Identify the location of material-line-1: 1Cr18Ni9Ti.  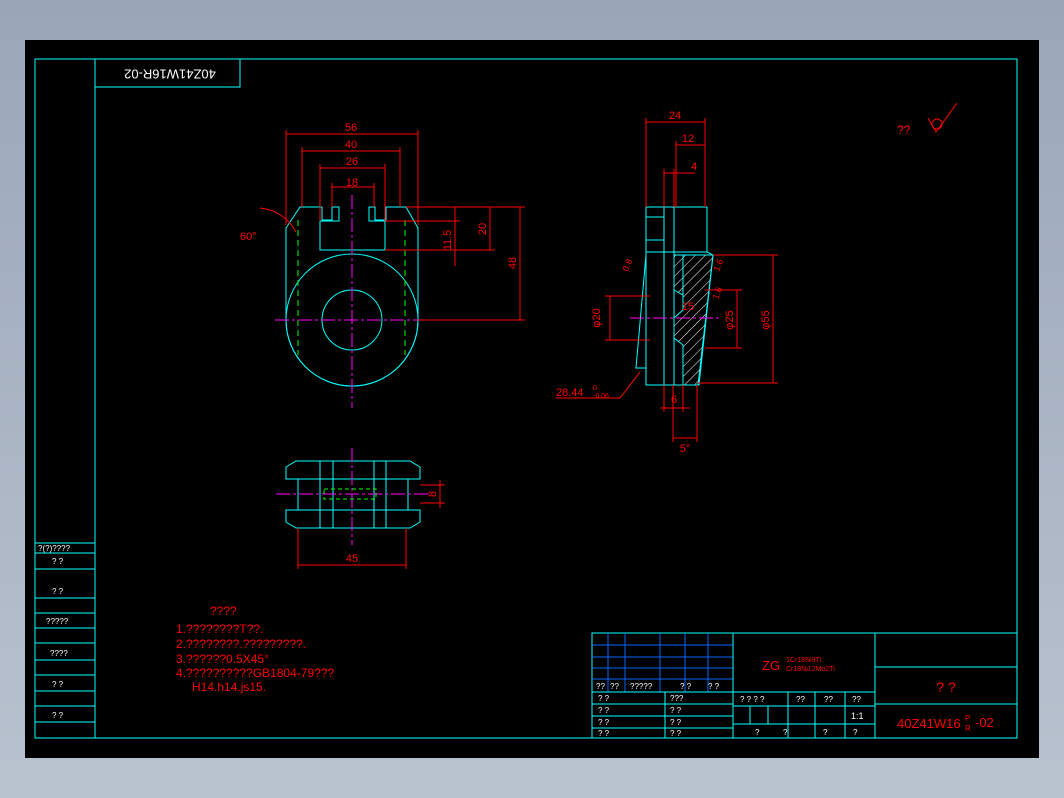
(804, 660).